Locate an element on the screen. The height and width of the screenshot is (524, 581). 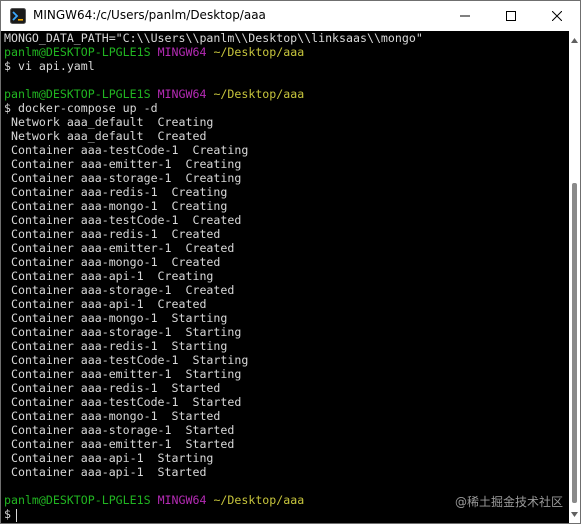
chevron-up-icon is located at coordinates (574, 40).